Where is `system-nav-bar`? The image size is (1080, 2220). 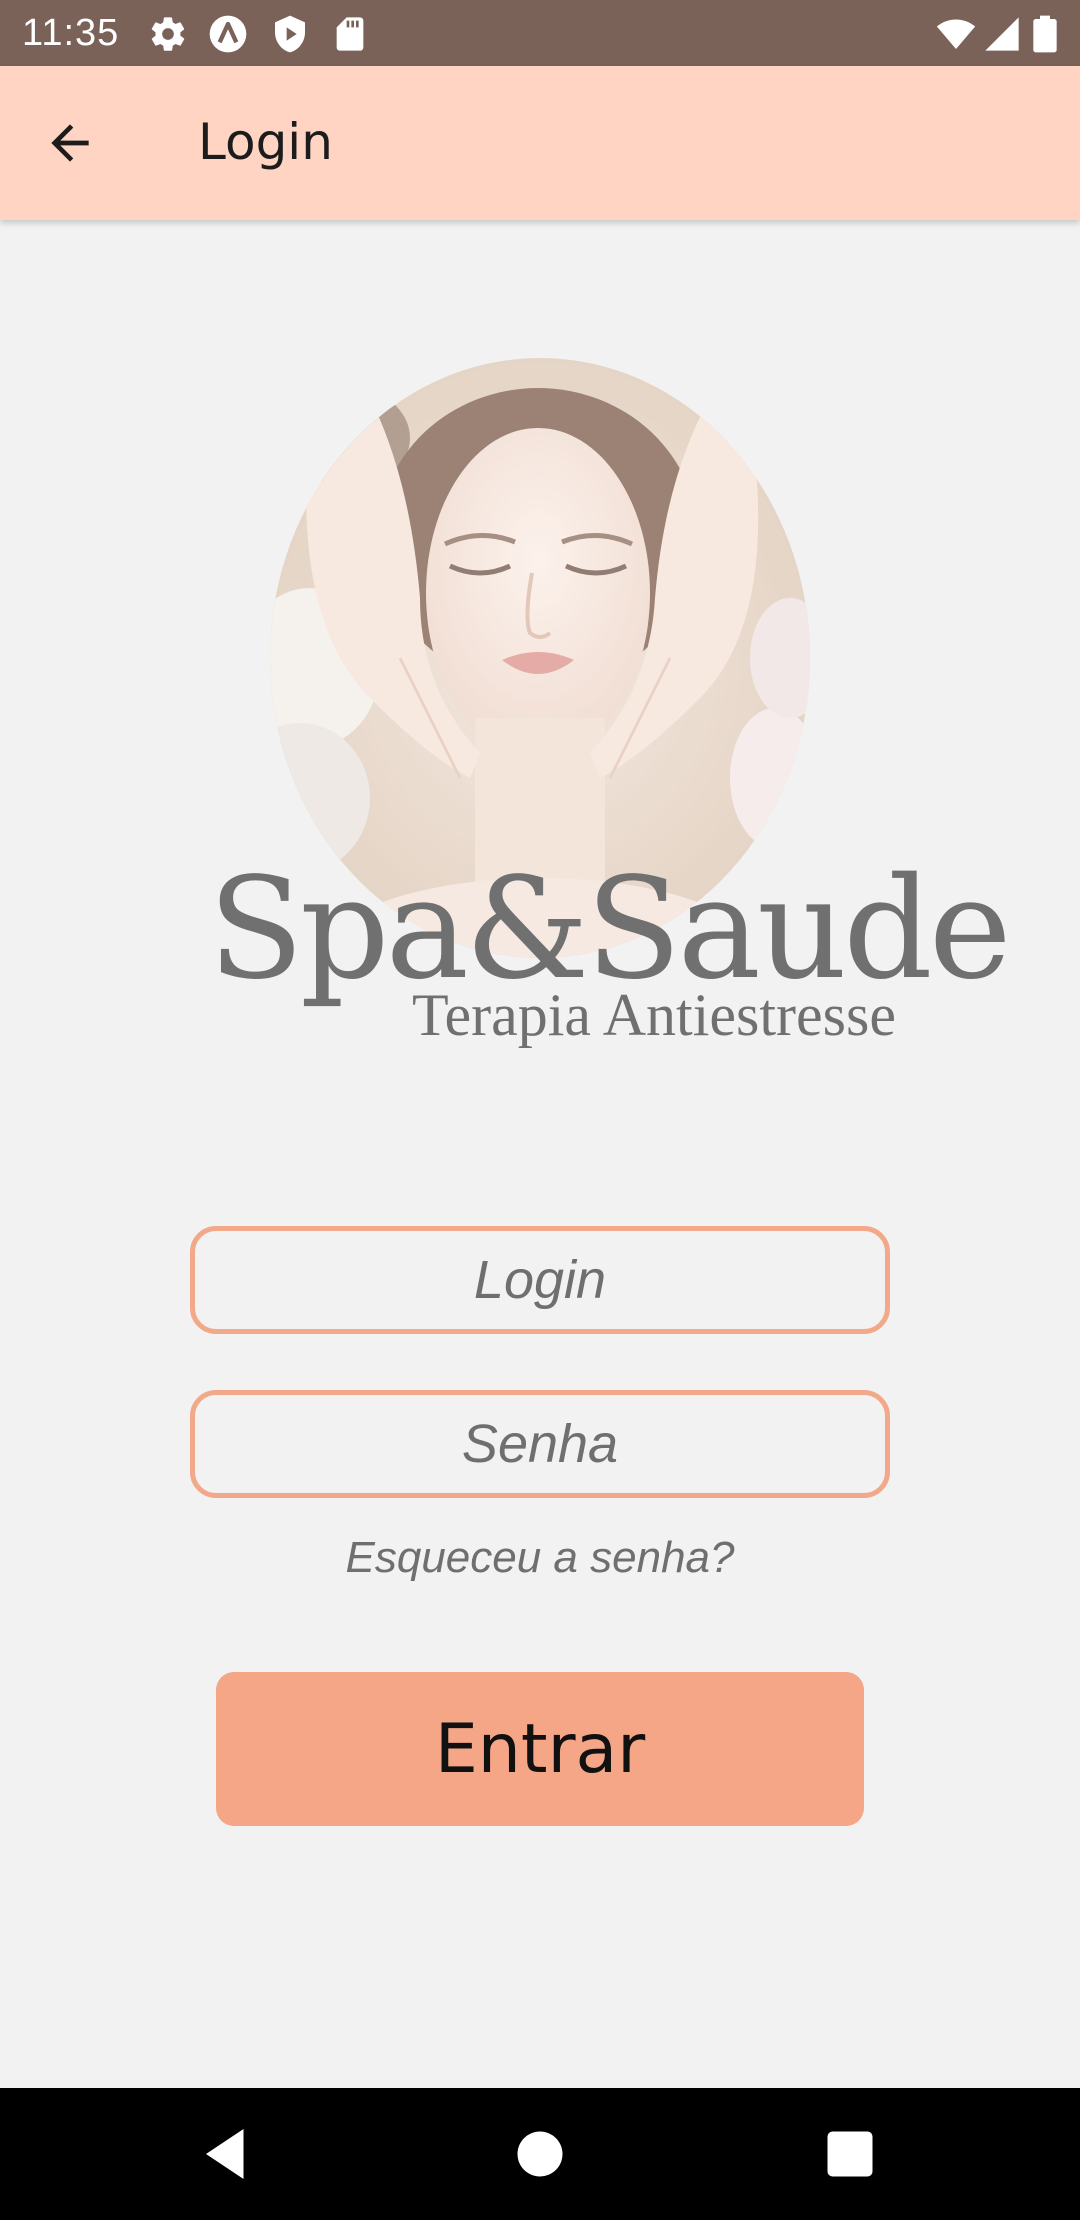
system-nav-bar is located at coordinates (540, 2154).